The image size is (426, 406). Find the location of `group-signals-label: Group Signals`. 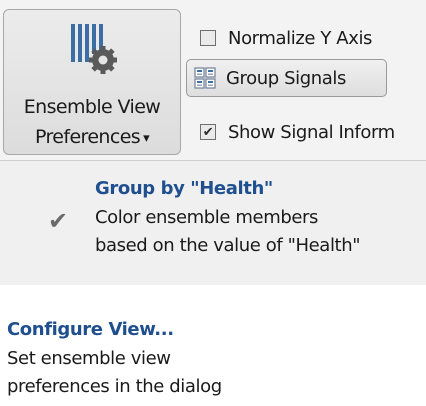

group-signals-label: Group Signals is located at coordinates (286, 78).